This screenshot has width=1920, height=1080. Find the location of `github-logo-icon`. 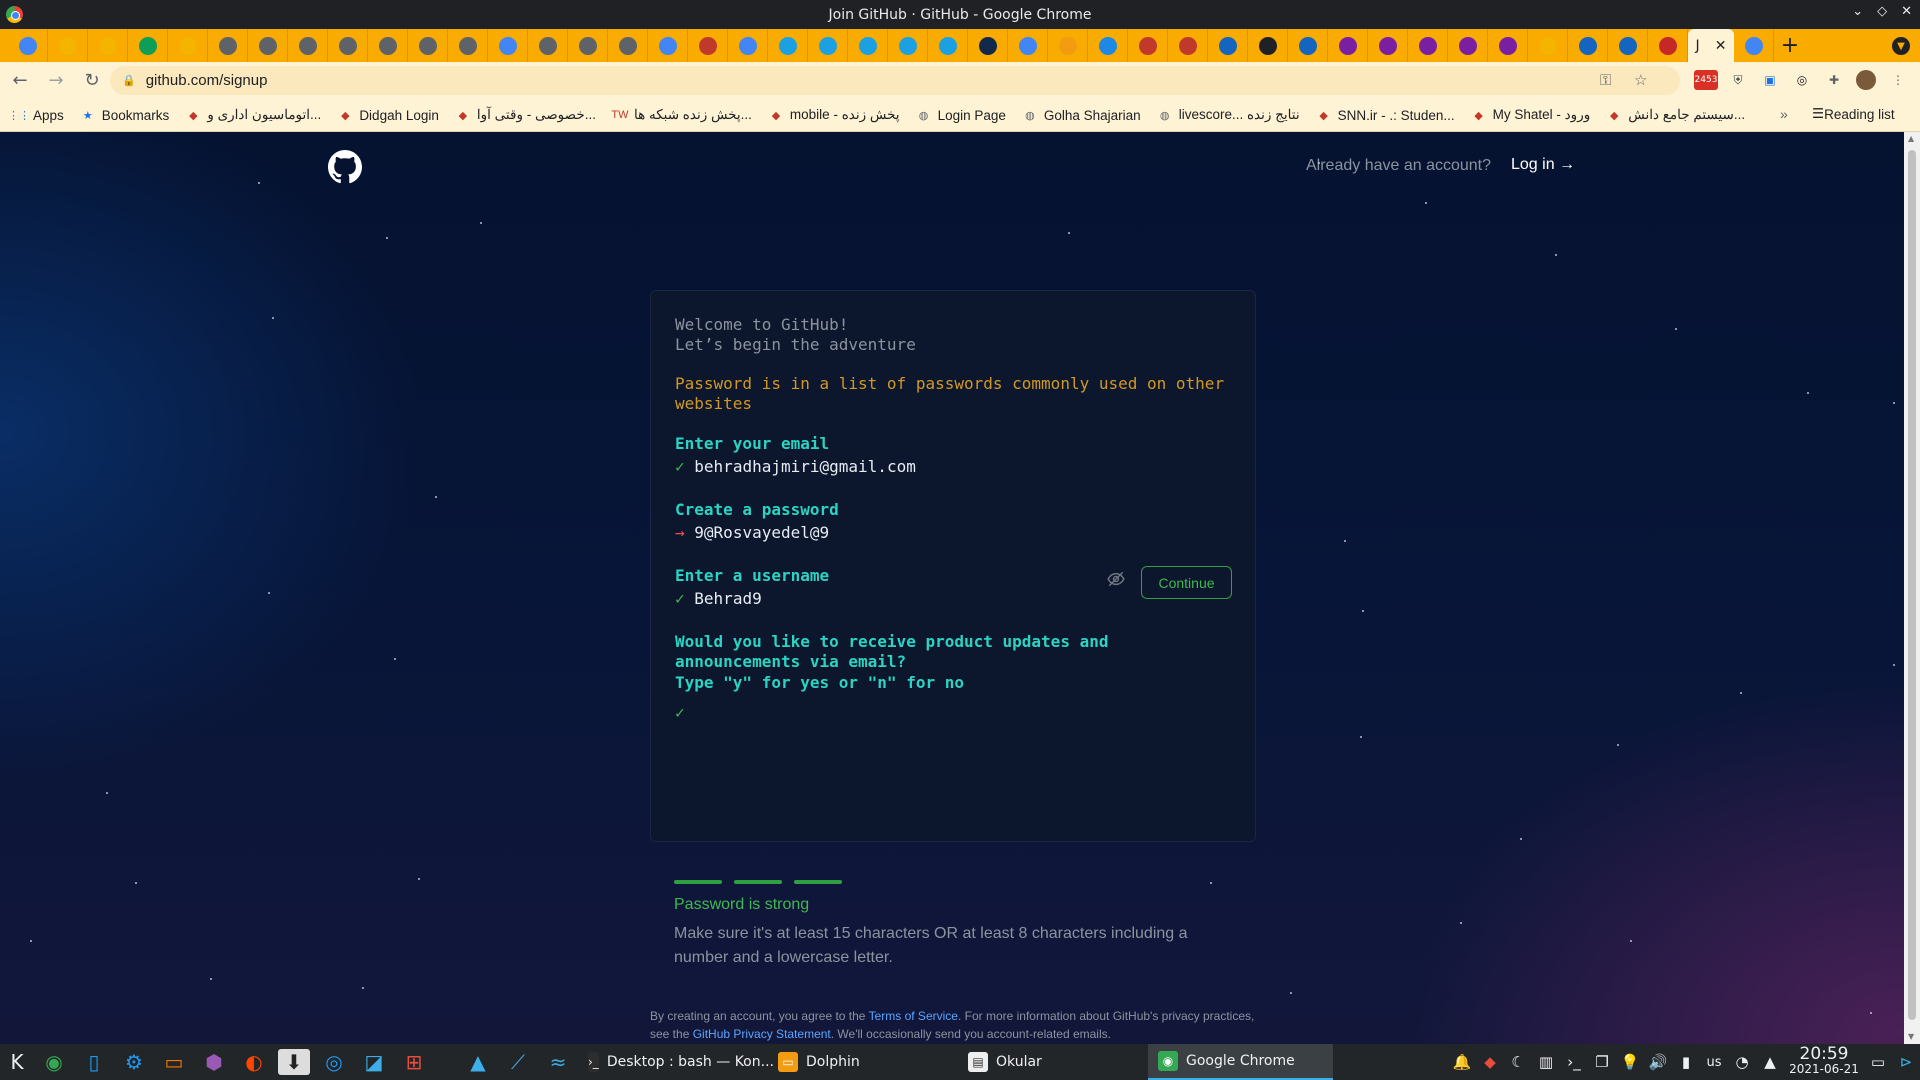

github-logo-icon is located at coordinates (345, 167).